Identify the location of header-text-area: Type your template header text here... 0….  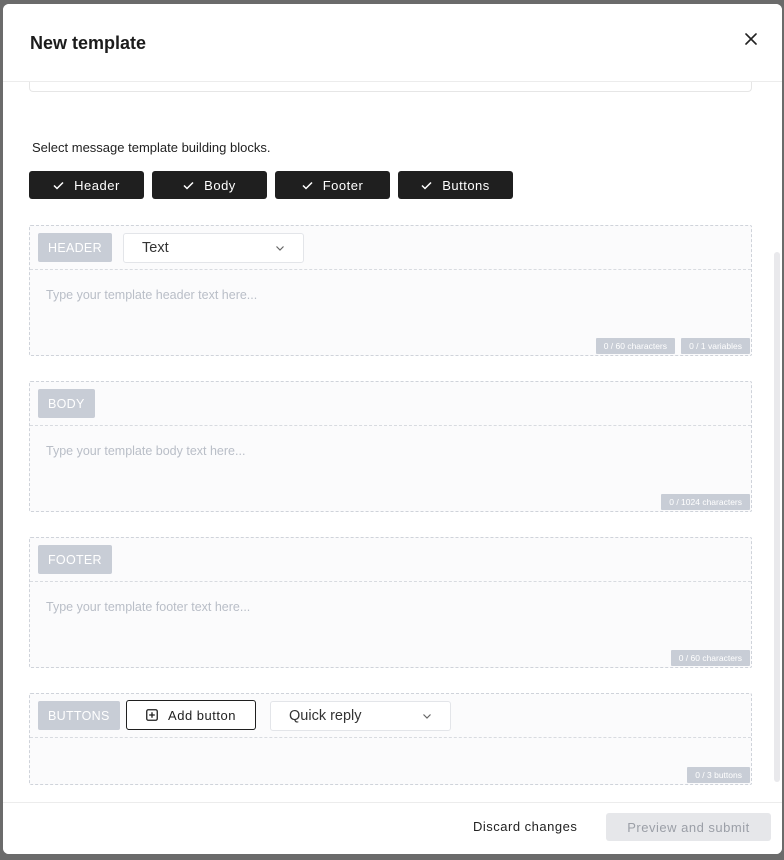
(390, 312).